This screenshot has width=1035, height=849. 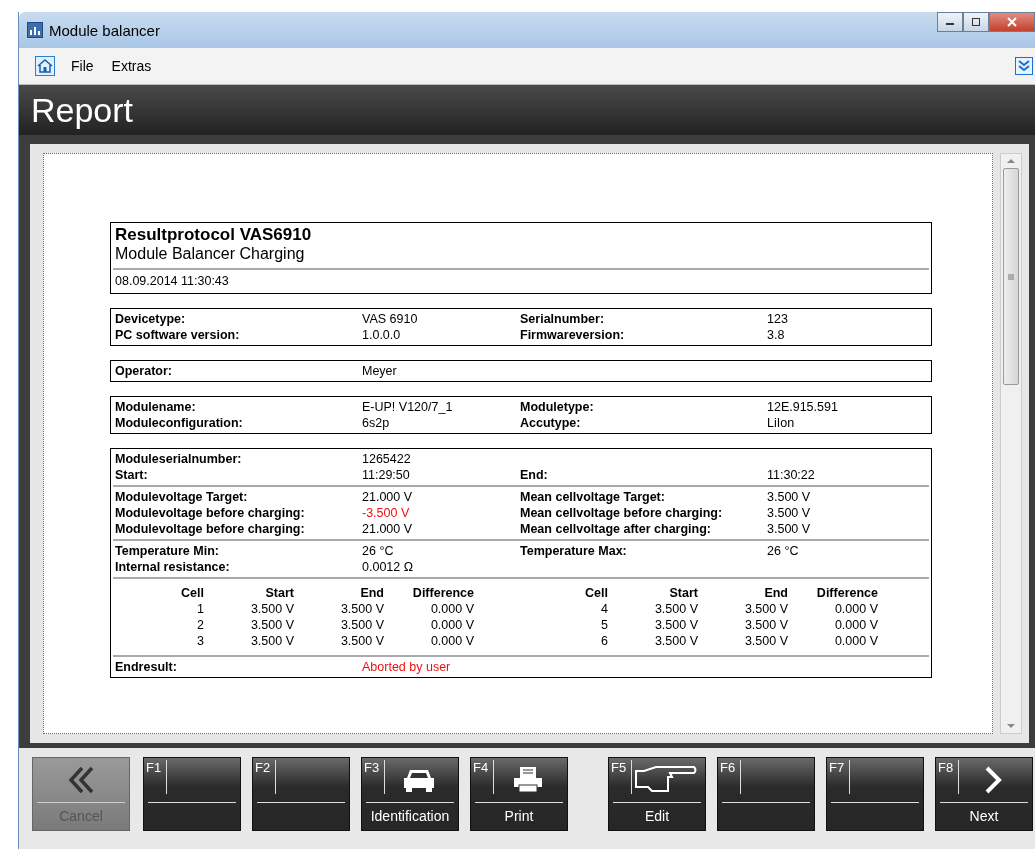 What do you see at coordinates (666, 779) in the screenshot?
I see `pointing-hand-icon` at bounding box center [666, 779].